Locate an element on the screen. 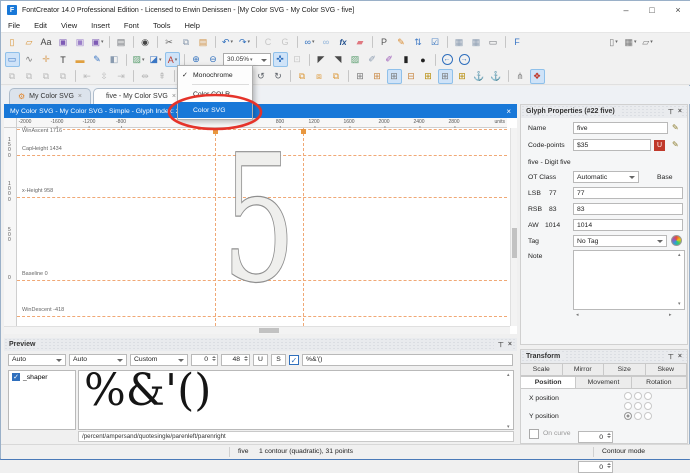  link-composite-button: ∞ ▾ is located at coordinates (309, 42).